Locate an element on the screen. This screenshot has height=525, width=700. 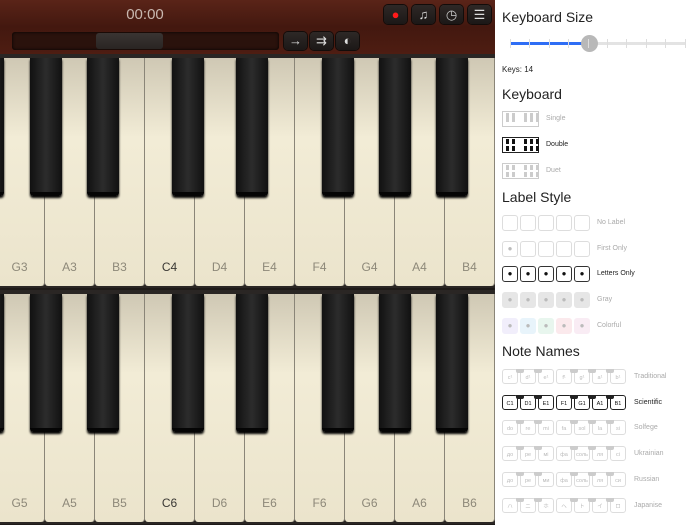
key-label: G4 is located at coordinates (369, 267).